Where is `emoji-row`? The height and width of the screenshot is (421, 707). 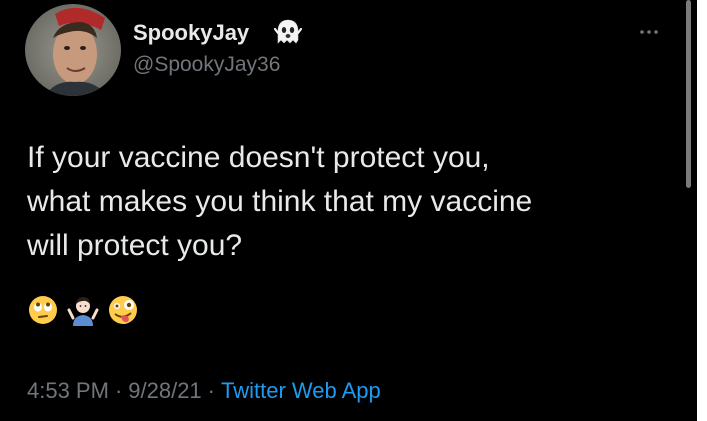 emoji-row is located at coordinates (83, 313).